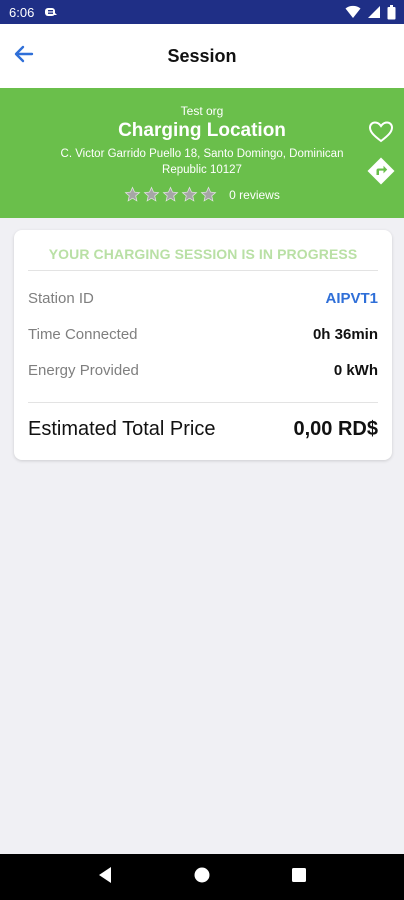  Describe the element at coordinates (22, 12) in the screenshot. I see `status-time: 6:06` at that location.